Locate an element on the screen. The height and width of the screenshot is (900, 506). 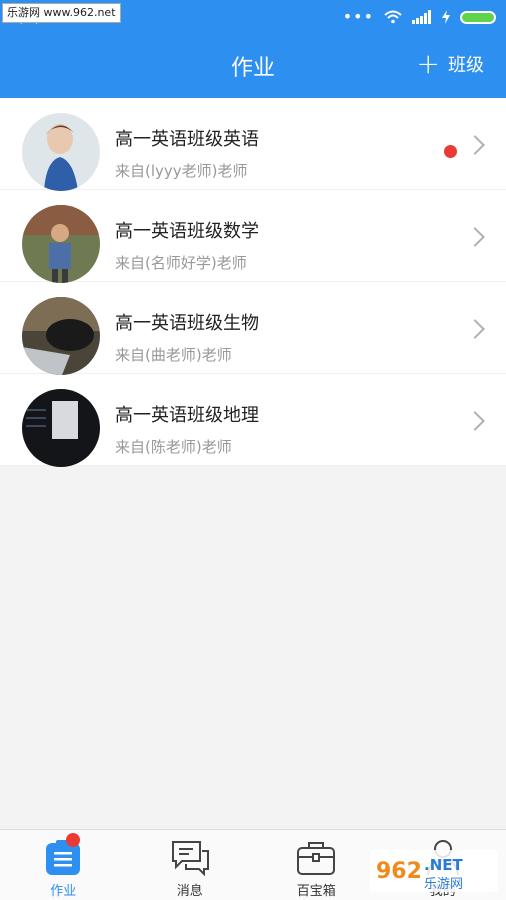
unread-badge is located at coordinates (450, 151).